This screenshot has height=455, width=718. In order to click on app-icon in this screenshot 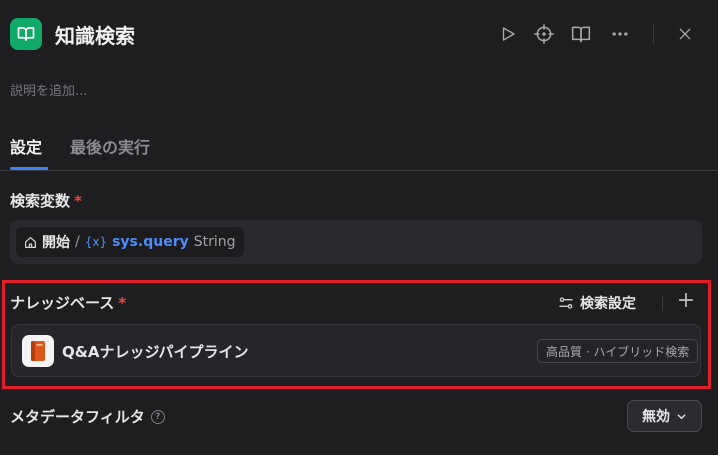, I will do `click(26, 34)`.